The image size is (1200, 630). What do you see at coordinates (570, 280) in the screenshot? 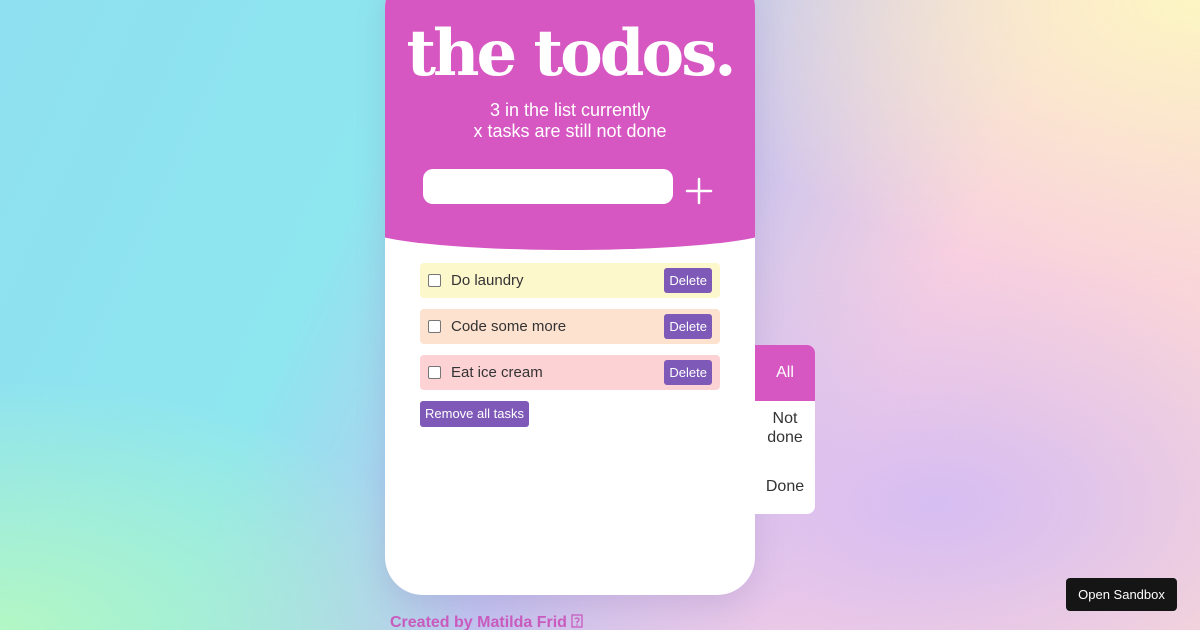
I see `task-item: Do laundry Delete` at bounding box center [570, 280].